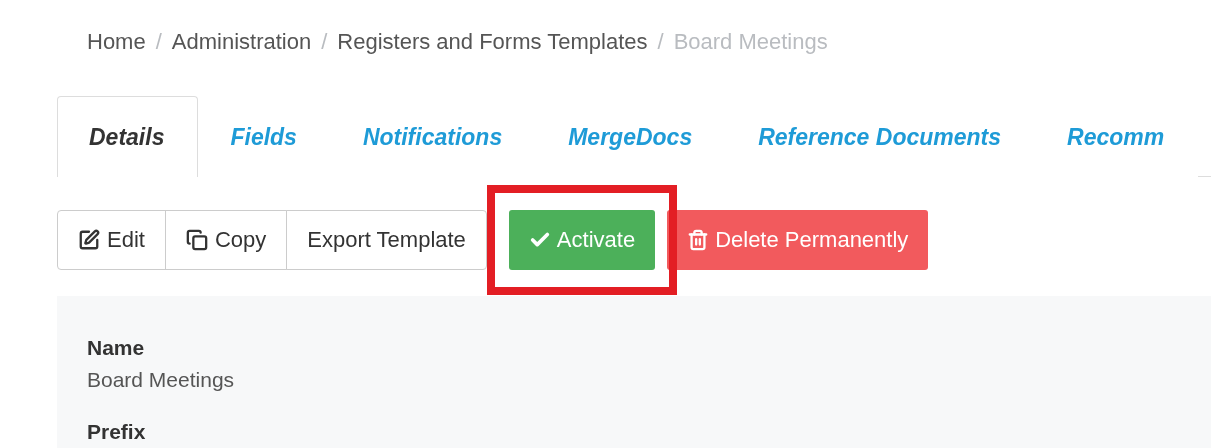 The width and height of the screenshot is (1211, 448). I want to click on field-label: Prefix, so click(117, 432).